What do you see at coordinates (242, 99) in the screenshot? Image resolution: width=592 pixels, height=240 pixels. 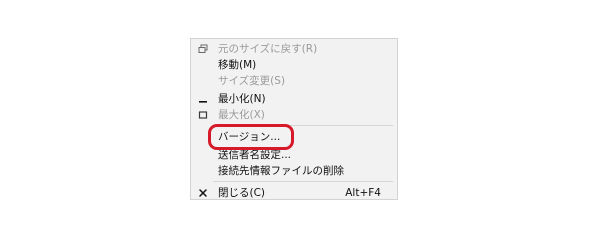 I see `menu-item-label: 最小化(N)` at bounding box center [242, 99].